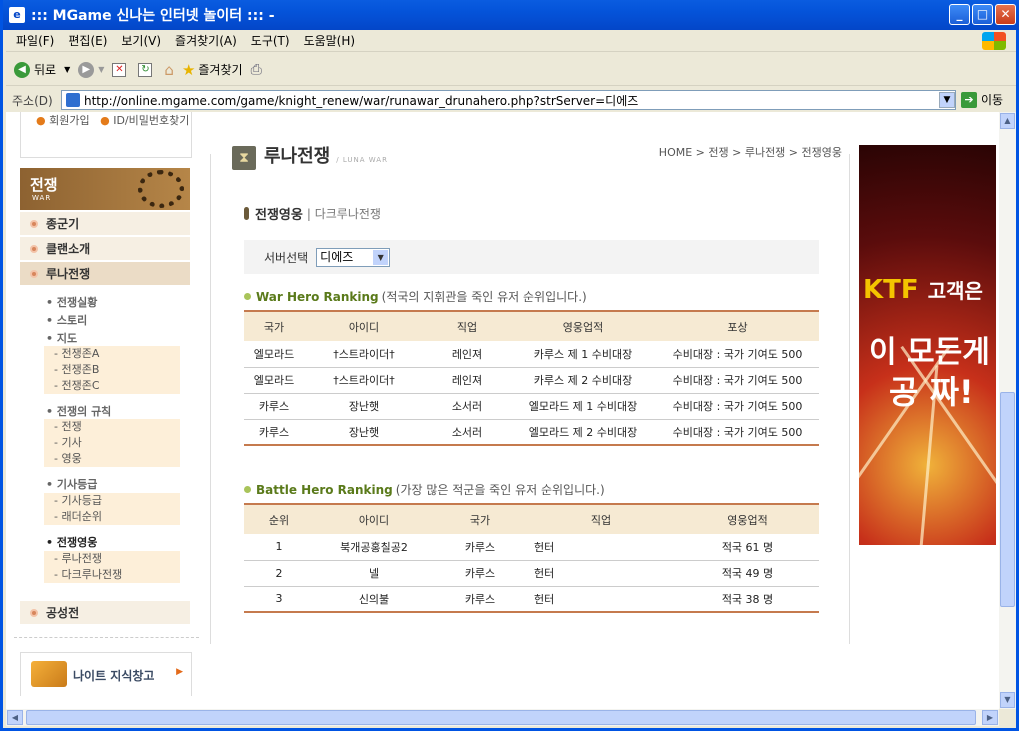  What do you see at coordinates (923, 290) in the screenshot?
I see `ad-line-1: KTF 고객은` at bounding box center [923, 290].